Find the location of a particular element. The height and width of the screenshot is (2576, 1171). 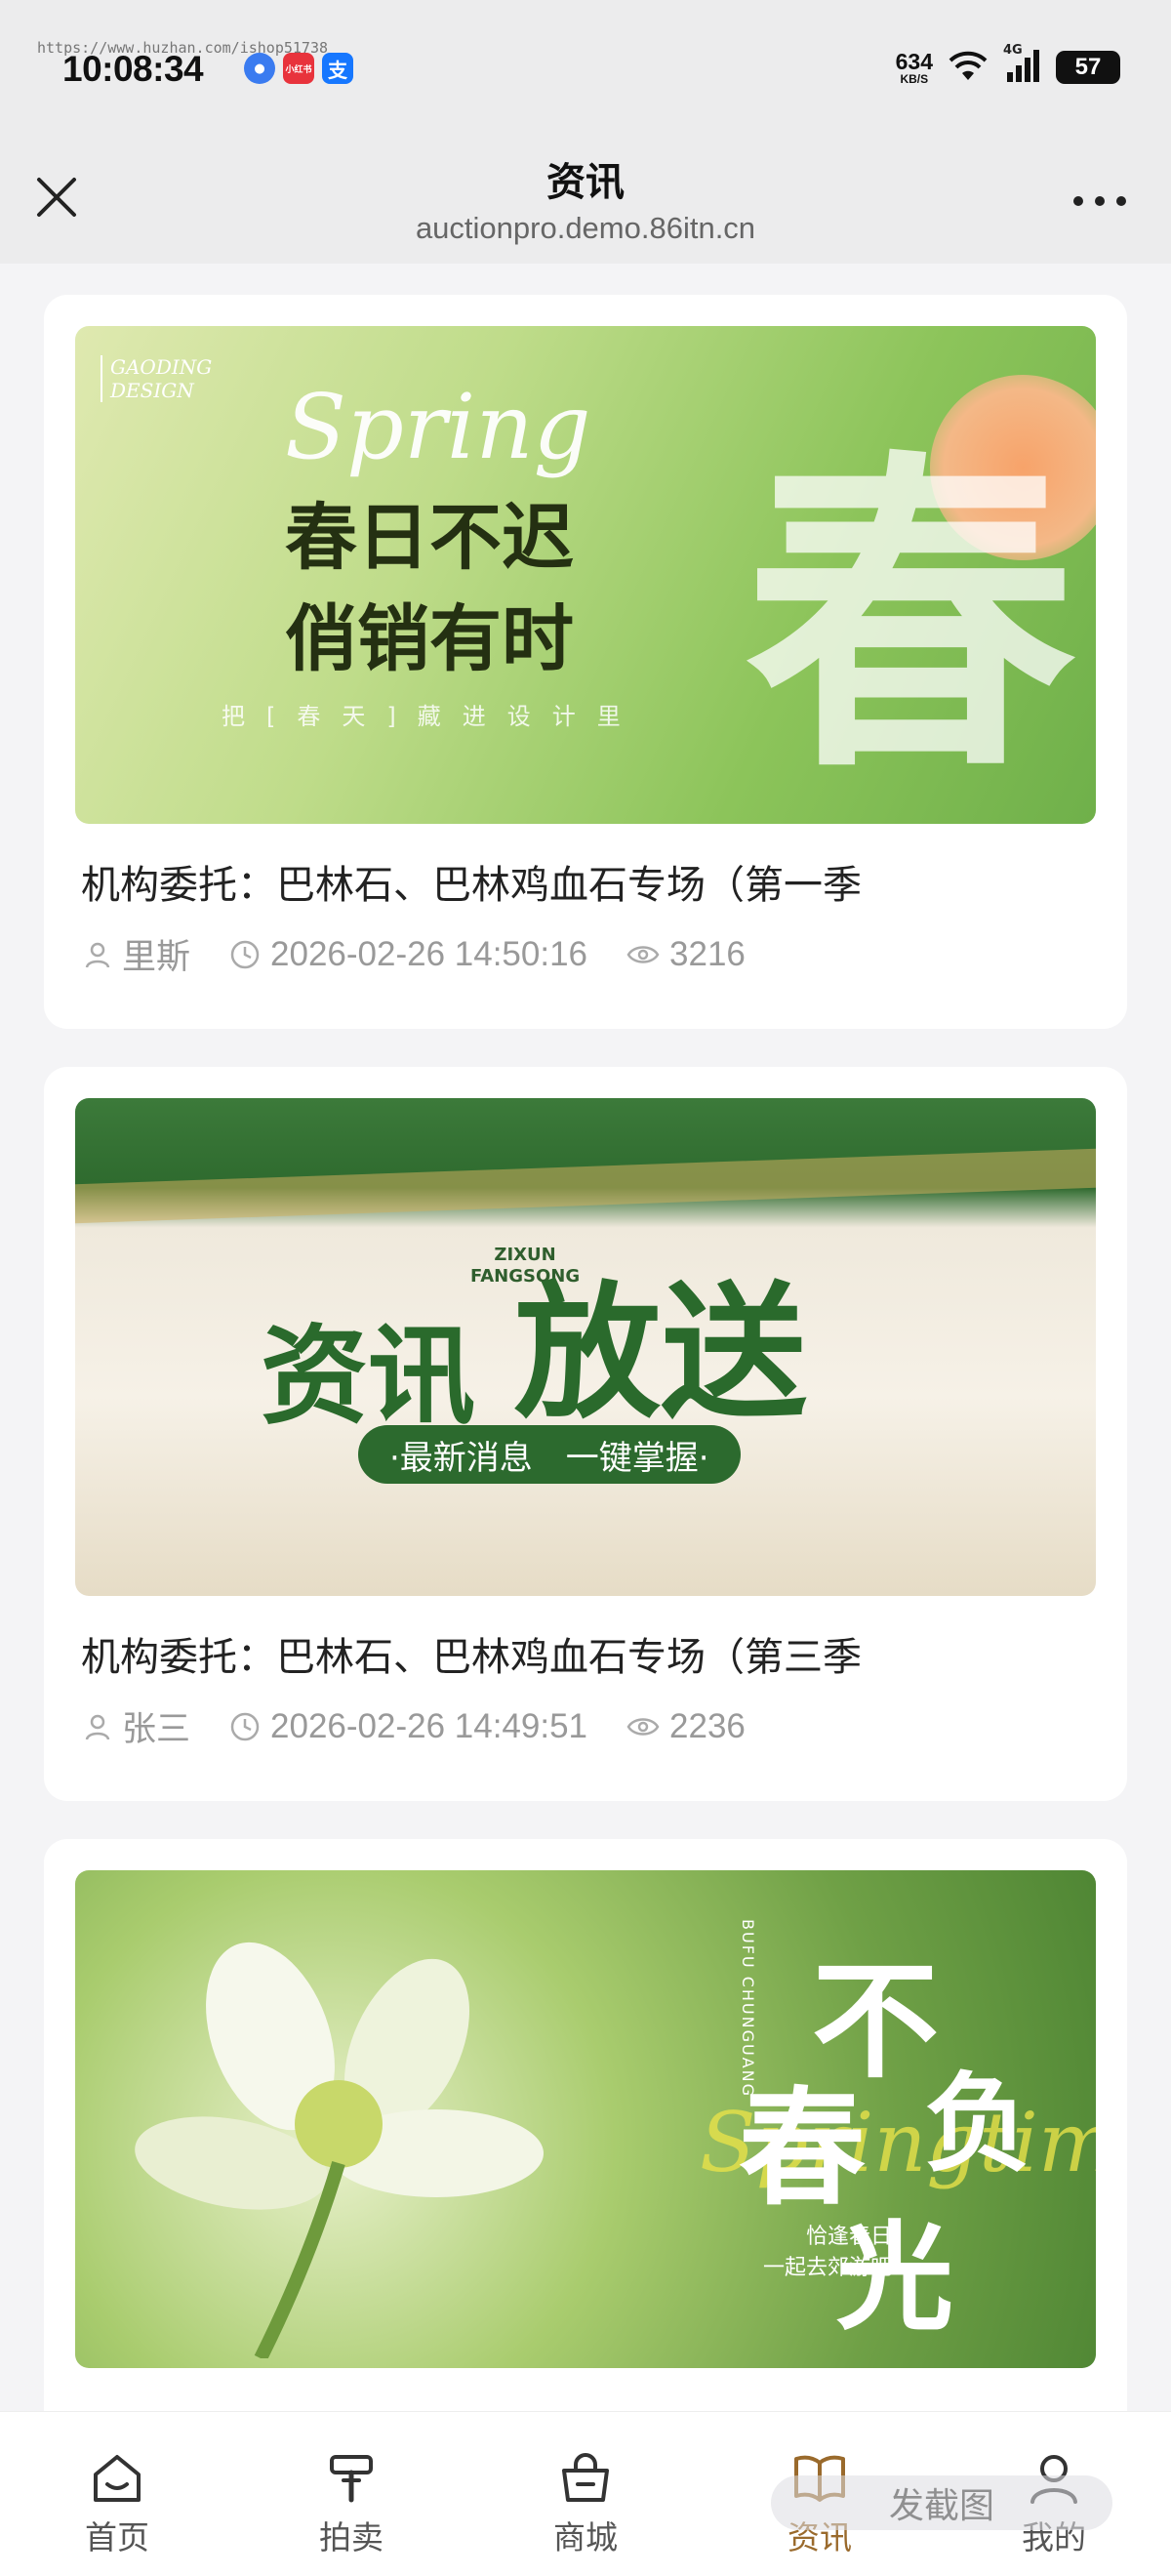

view-count: 2236 is located at coordinates (686, 1726).